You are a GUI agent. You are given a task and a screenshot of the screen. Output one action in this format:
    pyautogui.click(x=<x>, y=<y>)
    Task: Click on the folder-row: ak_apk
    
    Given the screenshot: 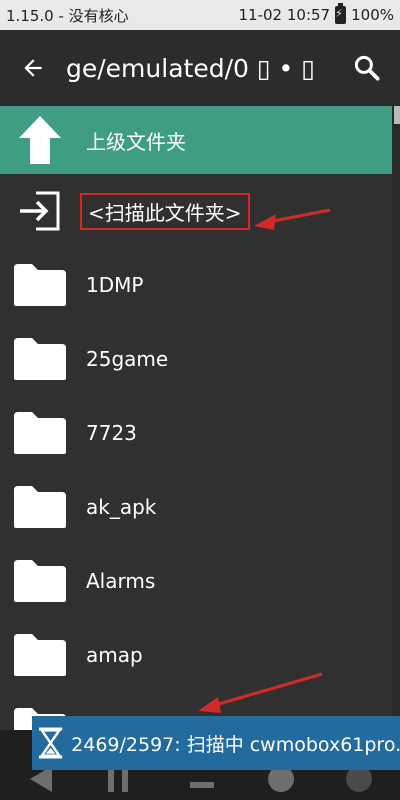 What is the action you would take?
    pyautogui.click(x=196, y=507)
    